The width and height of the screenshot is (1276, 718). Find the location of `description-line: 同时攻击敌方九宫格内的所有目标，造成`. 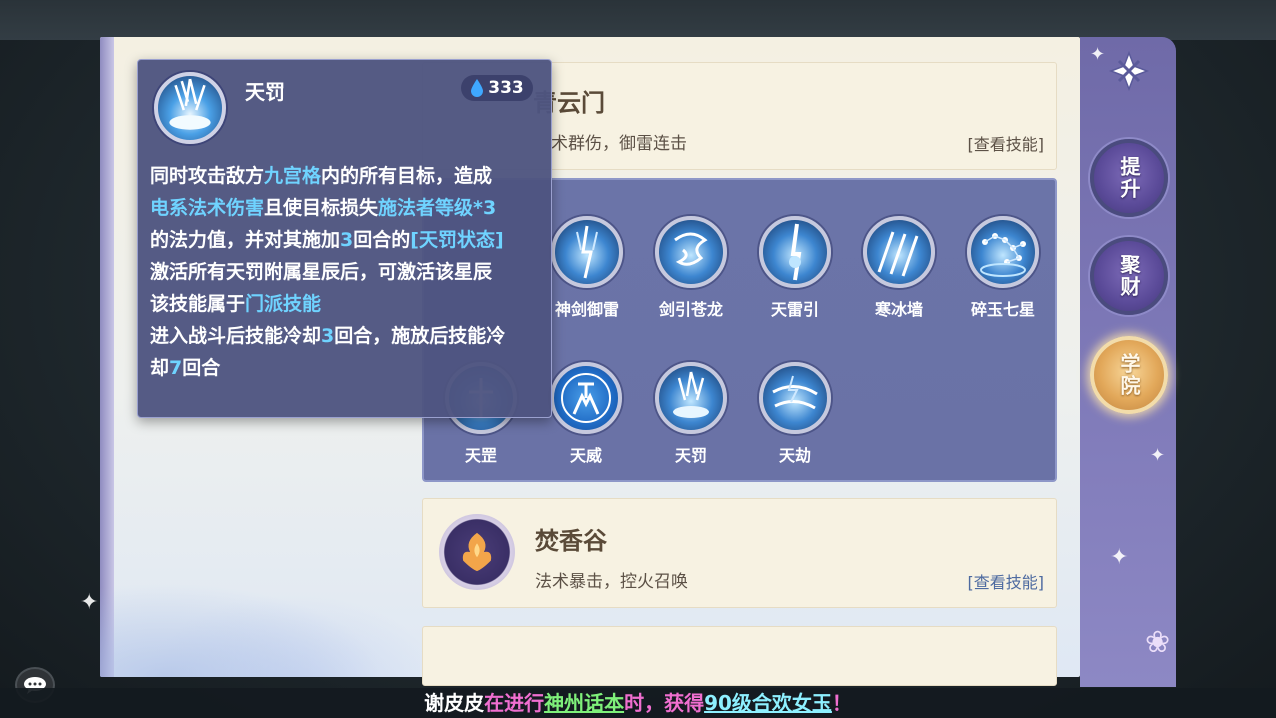

description-line: 同时攻击敌方九宫格内的所有目标，造成 is located at coordinates (350, 176).